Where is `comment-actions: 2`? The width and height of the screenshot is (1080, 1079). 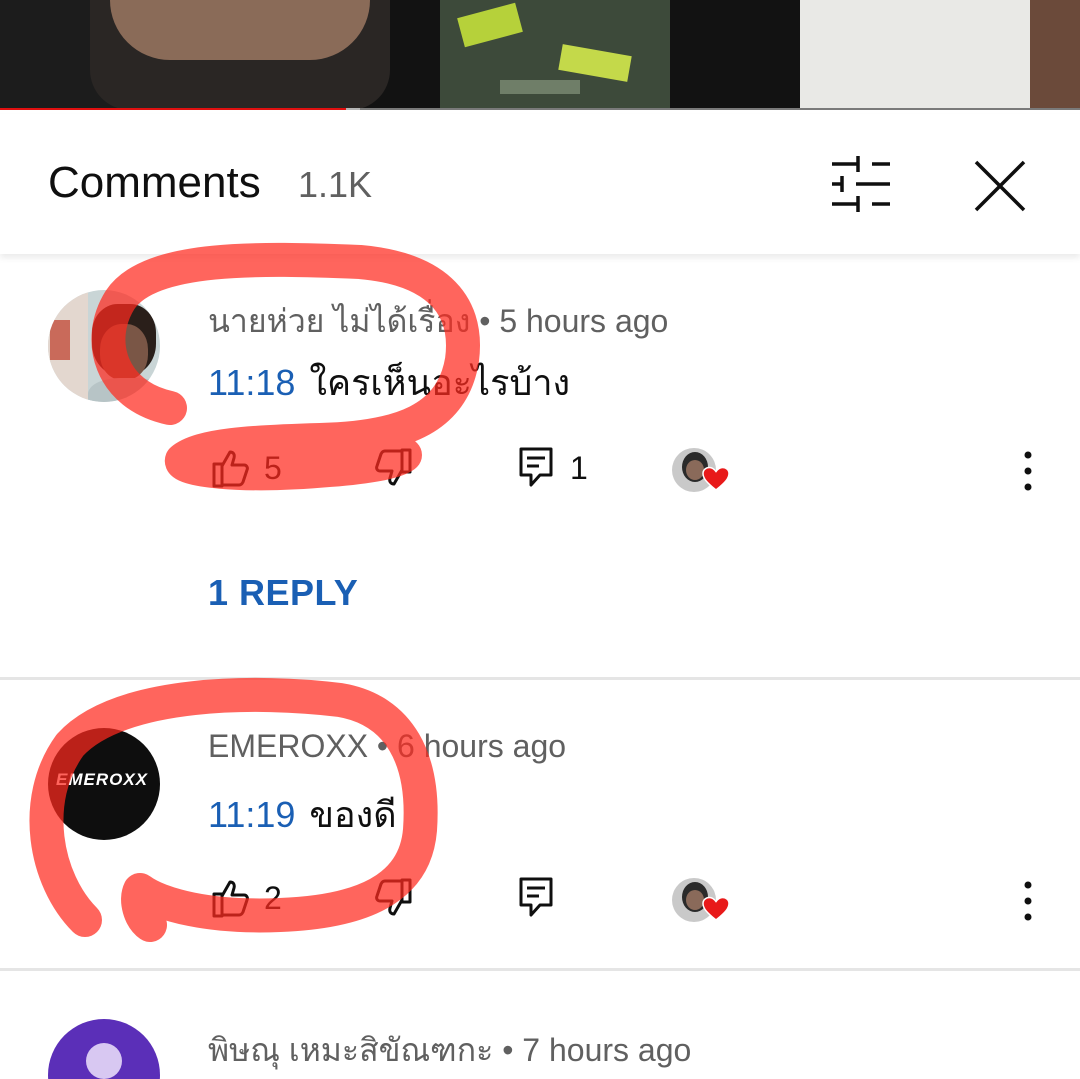
comment-actions: 2 is located at coordinates (644, 901).